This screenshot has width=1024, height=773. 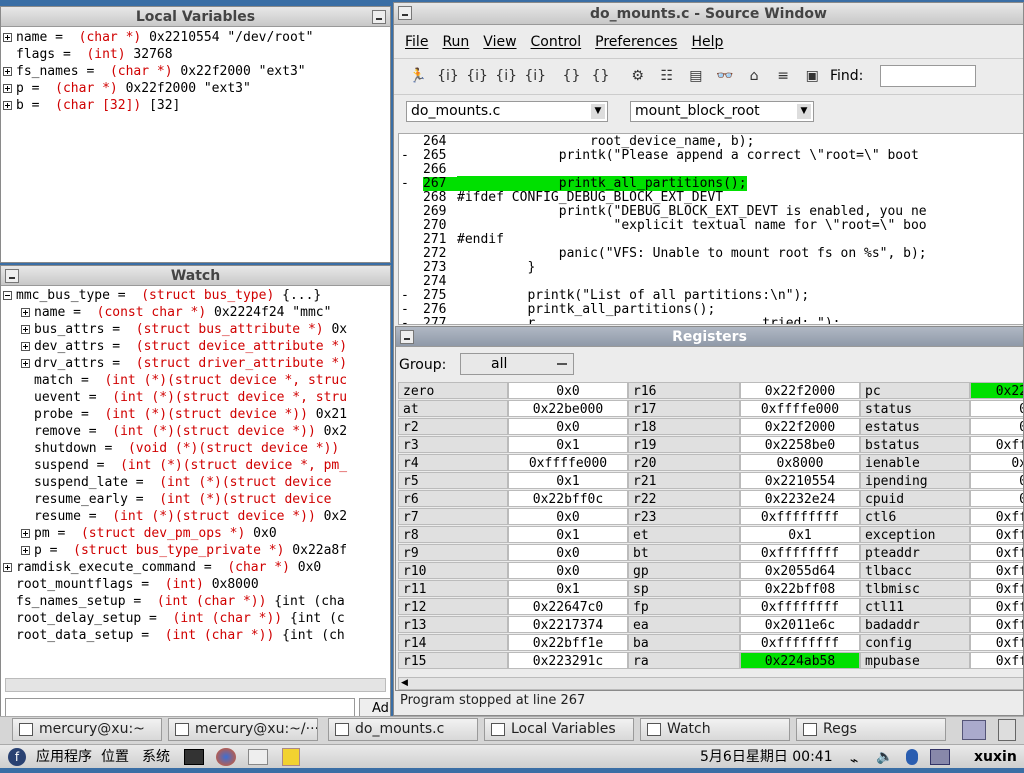 I want to click on function-select: mount_block_root ▼, so click(x=722, y=111).